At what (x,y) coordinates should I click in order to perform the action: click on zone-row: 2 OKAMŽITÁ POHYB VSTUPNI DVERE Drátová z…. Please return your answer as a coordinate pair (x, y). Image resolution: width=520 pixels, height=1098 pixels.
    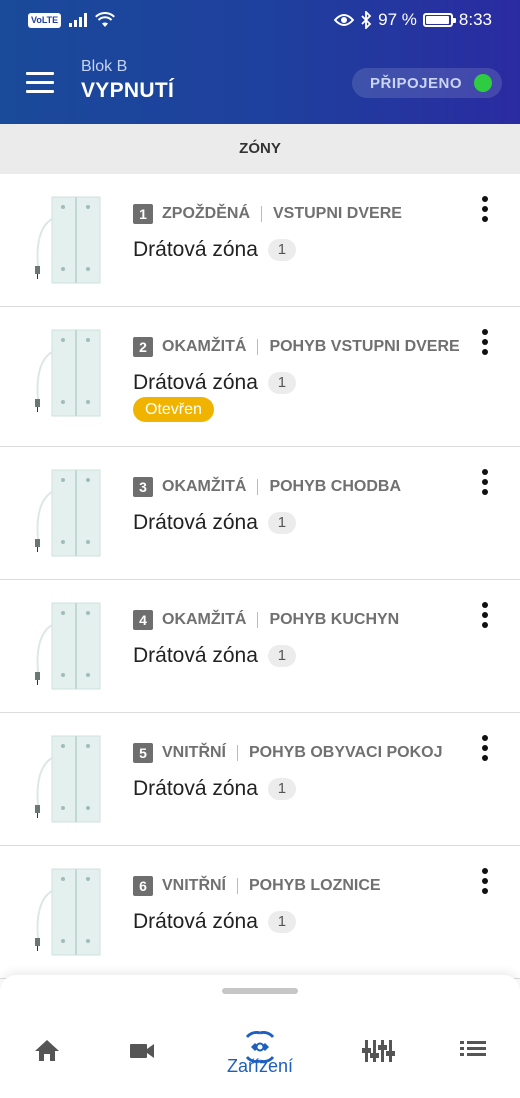
    Looking at the image, I should click on (260, 377).